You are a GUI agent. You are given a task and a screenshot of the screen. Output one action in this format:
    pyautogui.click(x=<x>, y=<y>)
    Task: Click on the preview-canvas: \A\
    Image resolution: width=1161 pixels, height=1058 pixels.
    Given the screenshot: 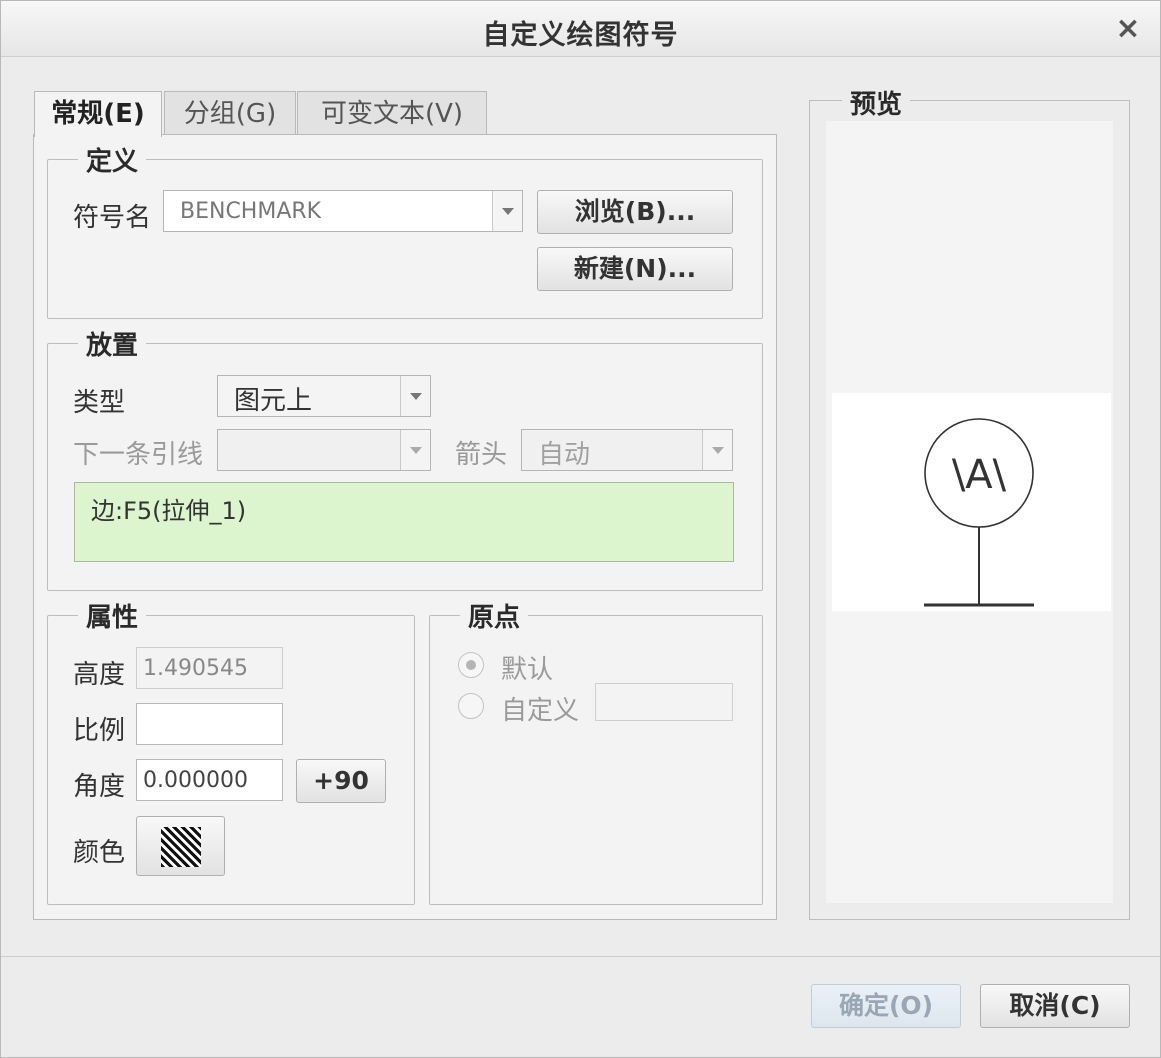 What is the action you would take?
    pyautogui.click(x=971, y=502)
    